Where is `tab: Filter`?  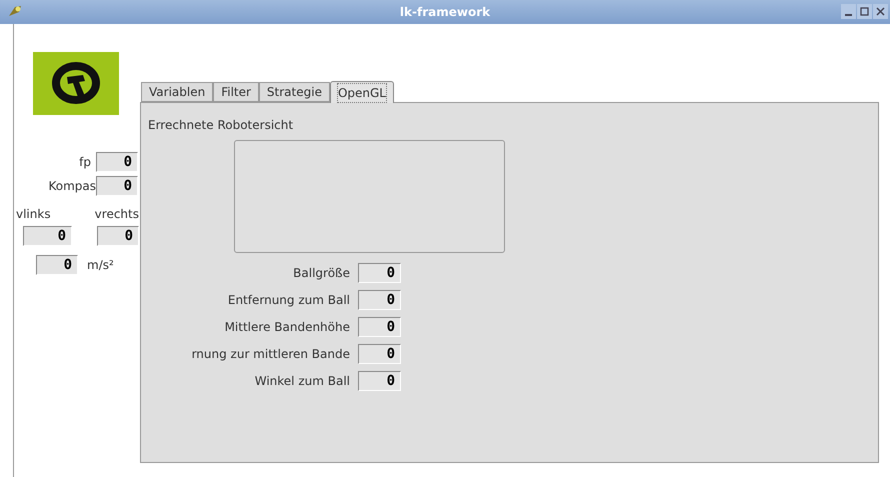 tab: Filter is located at coordinates (236, 92).